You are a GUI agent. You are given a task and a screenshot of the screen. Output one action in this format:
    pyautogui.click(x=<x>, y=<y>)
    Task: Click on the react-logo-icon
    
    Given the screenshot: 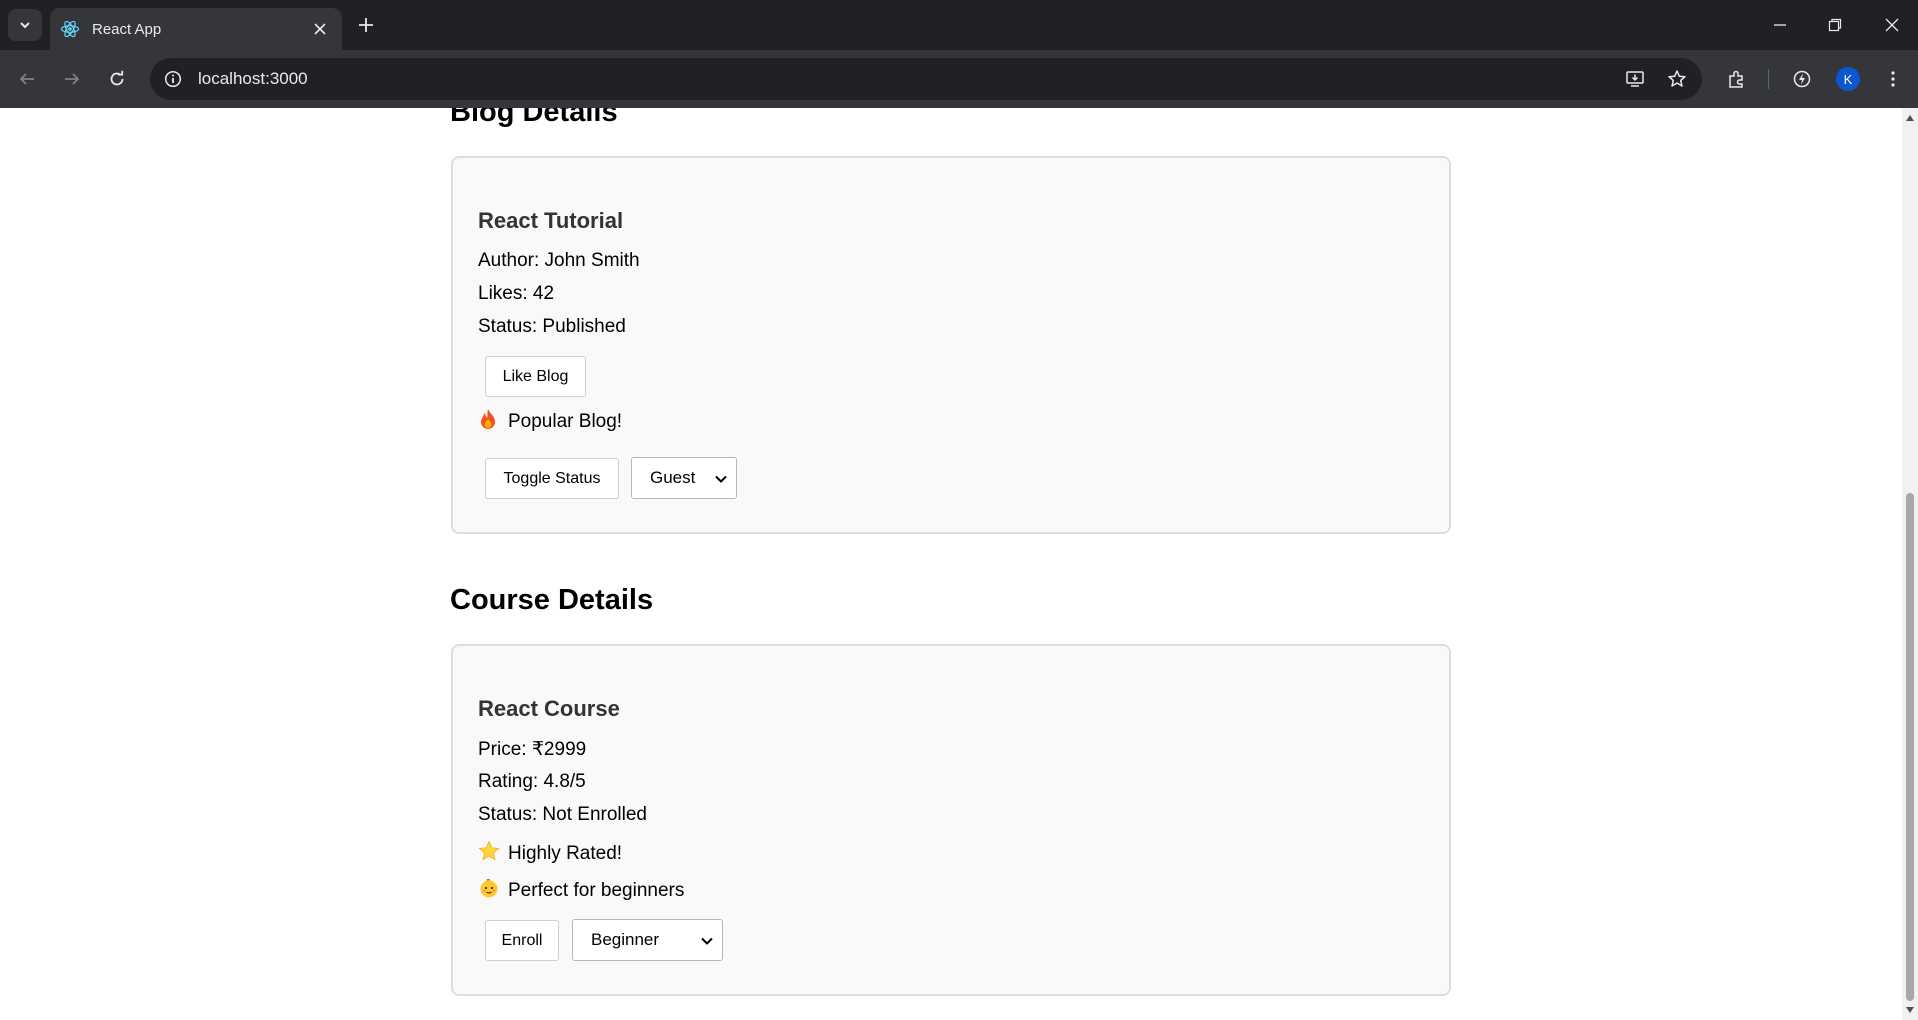 What is the action you would take?
    pyautogui.click(x=70, y=29)
    